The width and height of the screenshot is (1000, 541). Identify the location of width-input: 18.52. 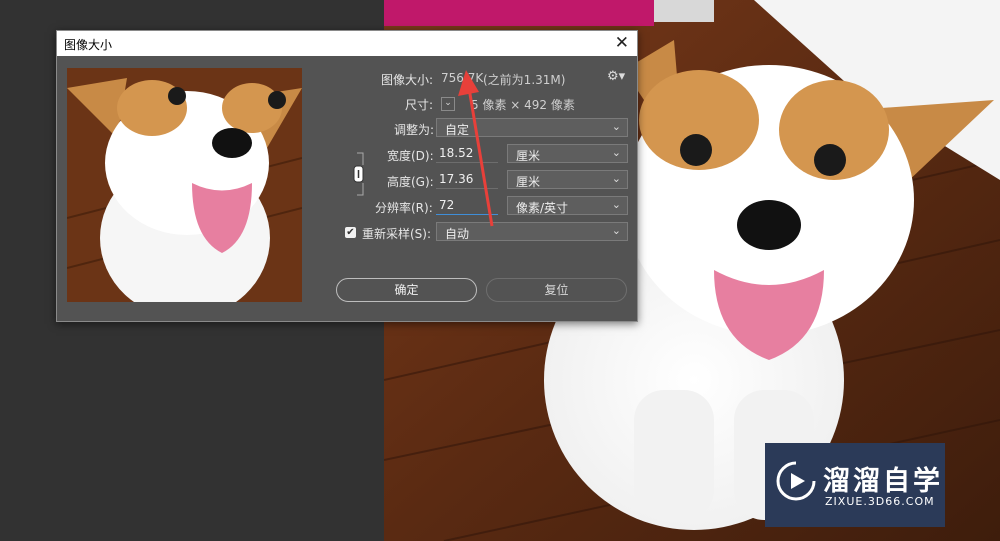
(467, 153).